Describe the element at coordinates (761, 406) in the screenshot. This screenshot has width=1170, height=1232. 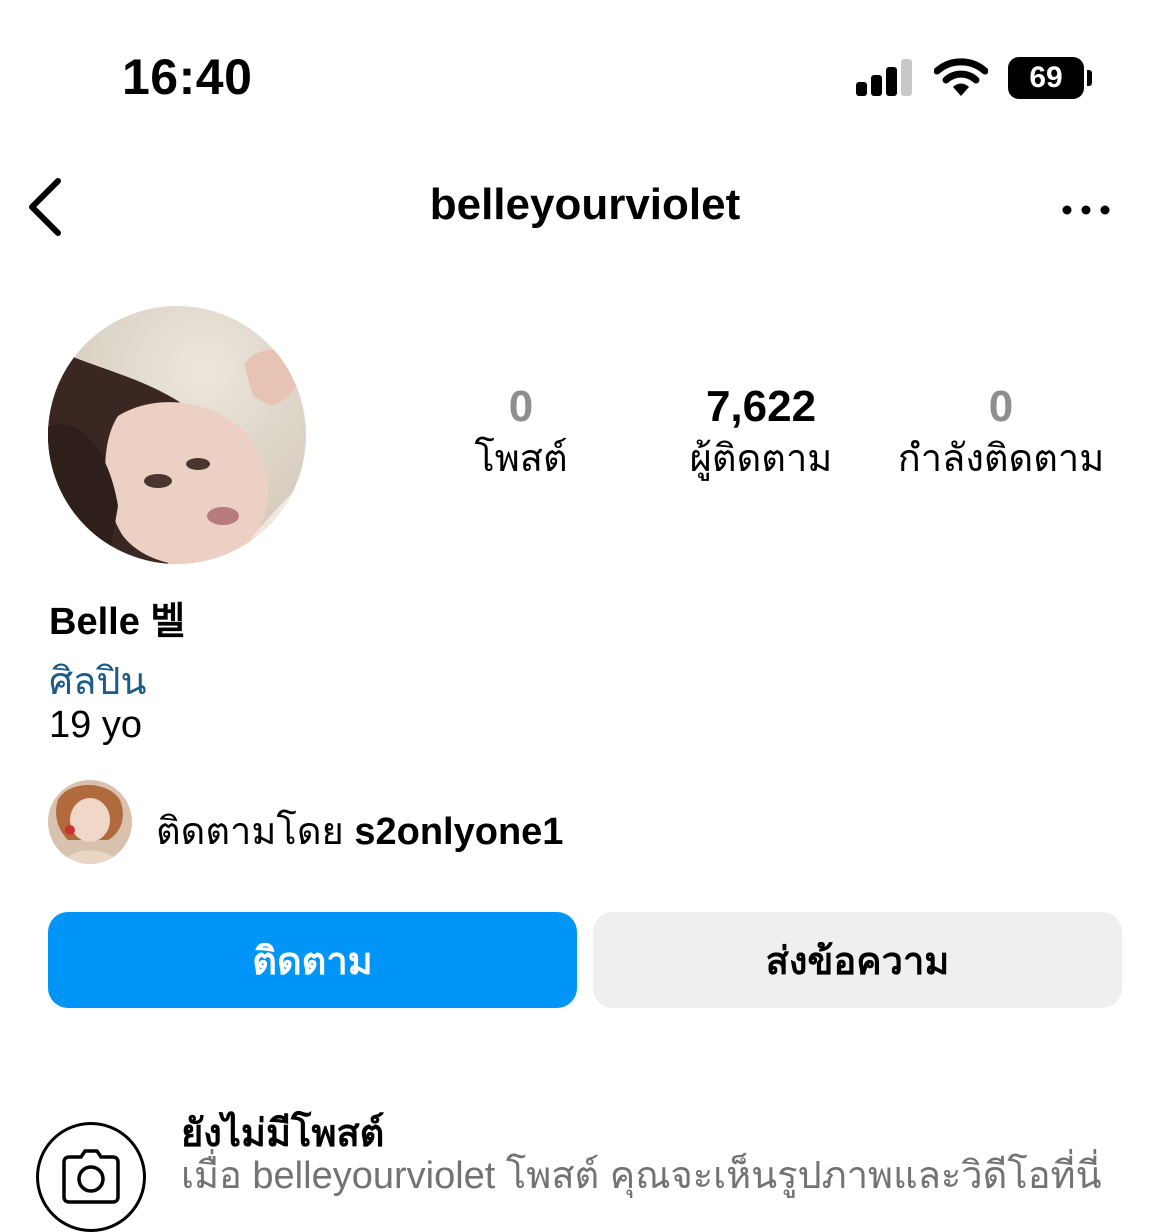
I see `followers-count: 7,622` at that location.